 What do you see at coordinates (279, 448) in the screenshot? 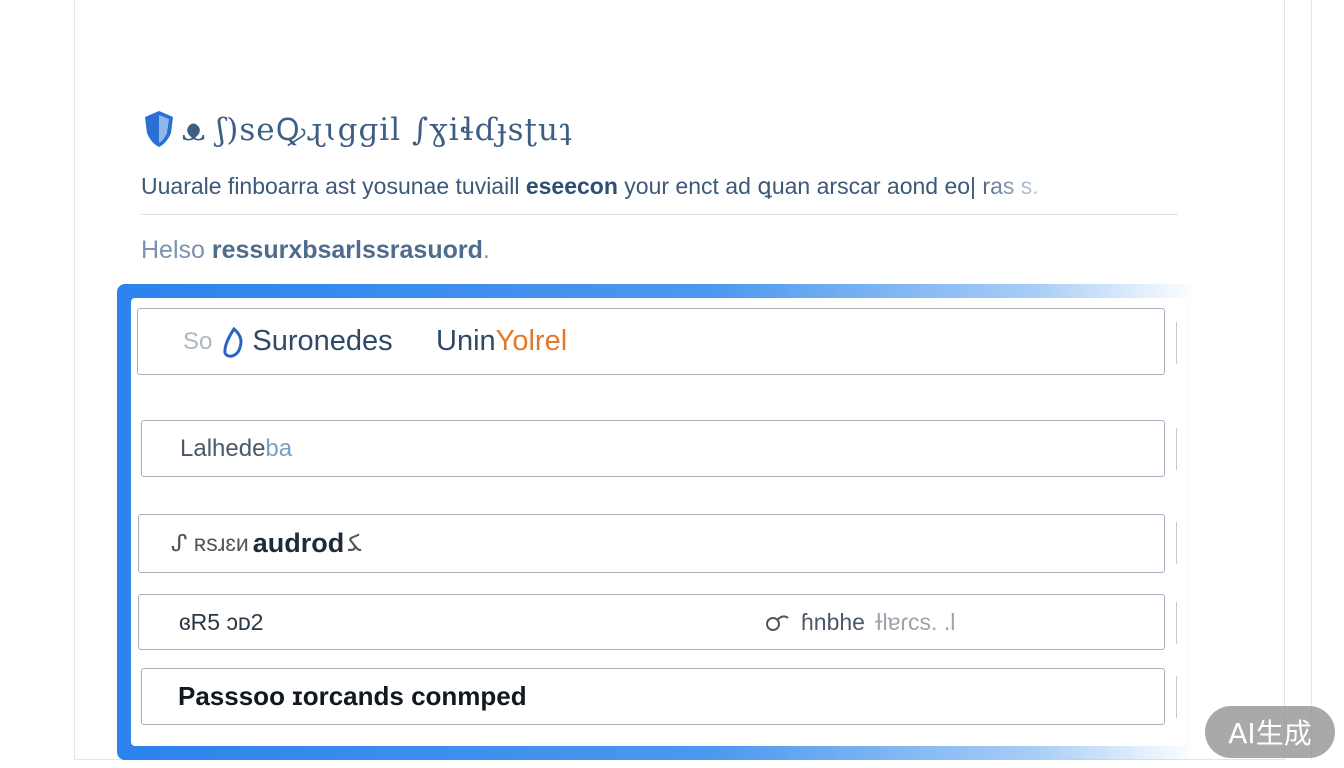
I see `username-text-lite: ba` at bounding box center [279, 448].